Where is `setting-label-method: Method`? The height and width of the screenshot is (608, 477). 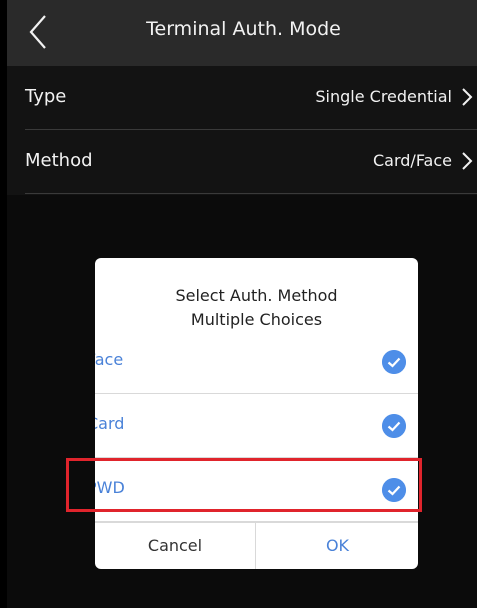 setting-label-method: Method is located at coordinates (59, 160).